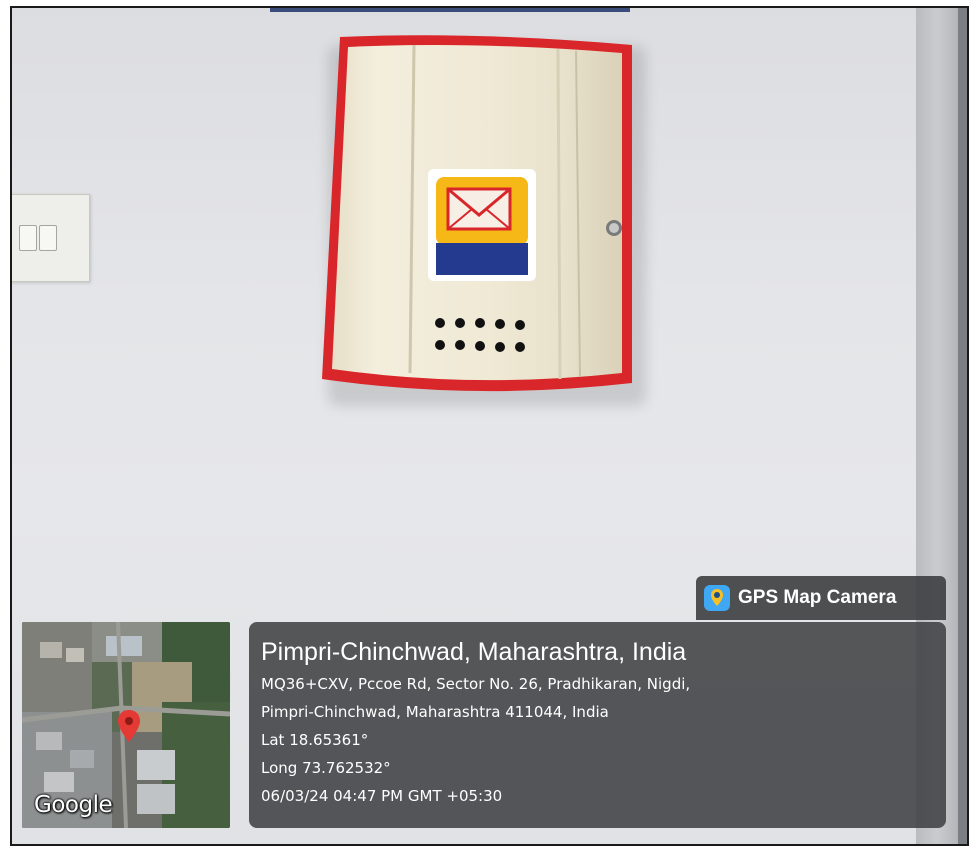 The width and height of the screenshot is (971, 854). I want to click on longitude: Long 73.762532°, so click(326, 768).